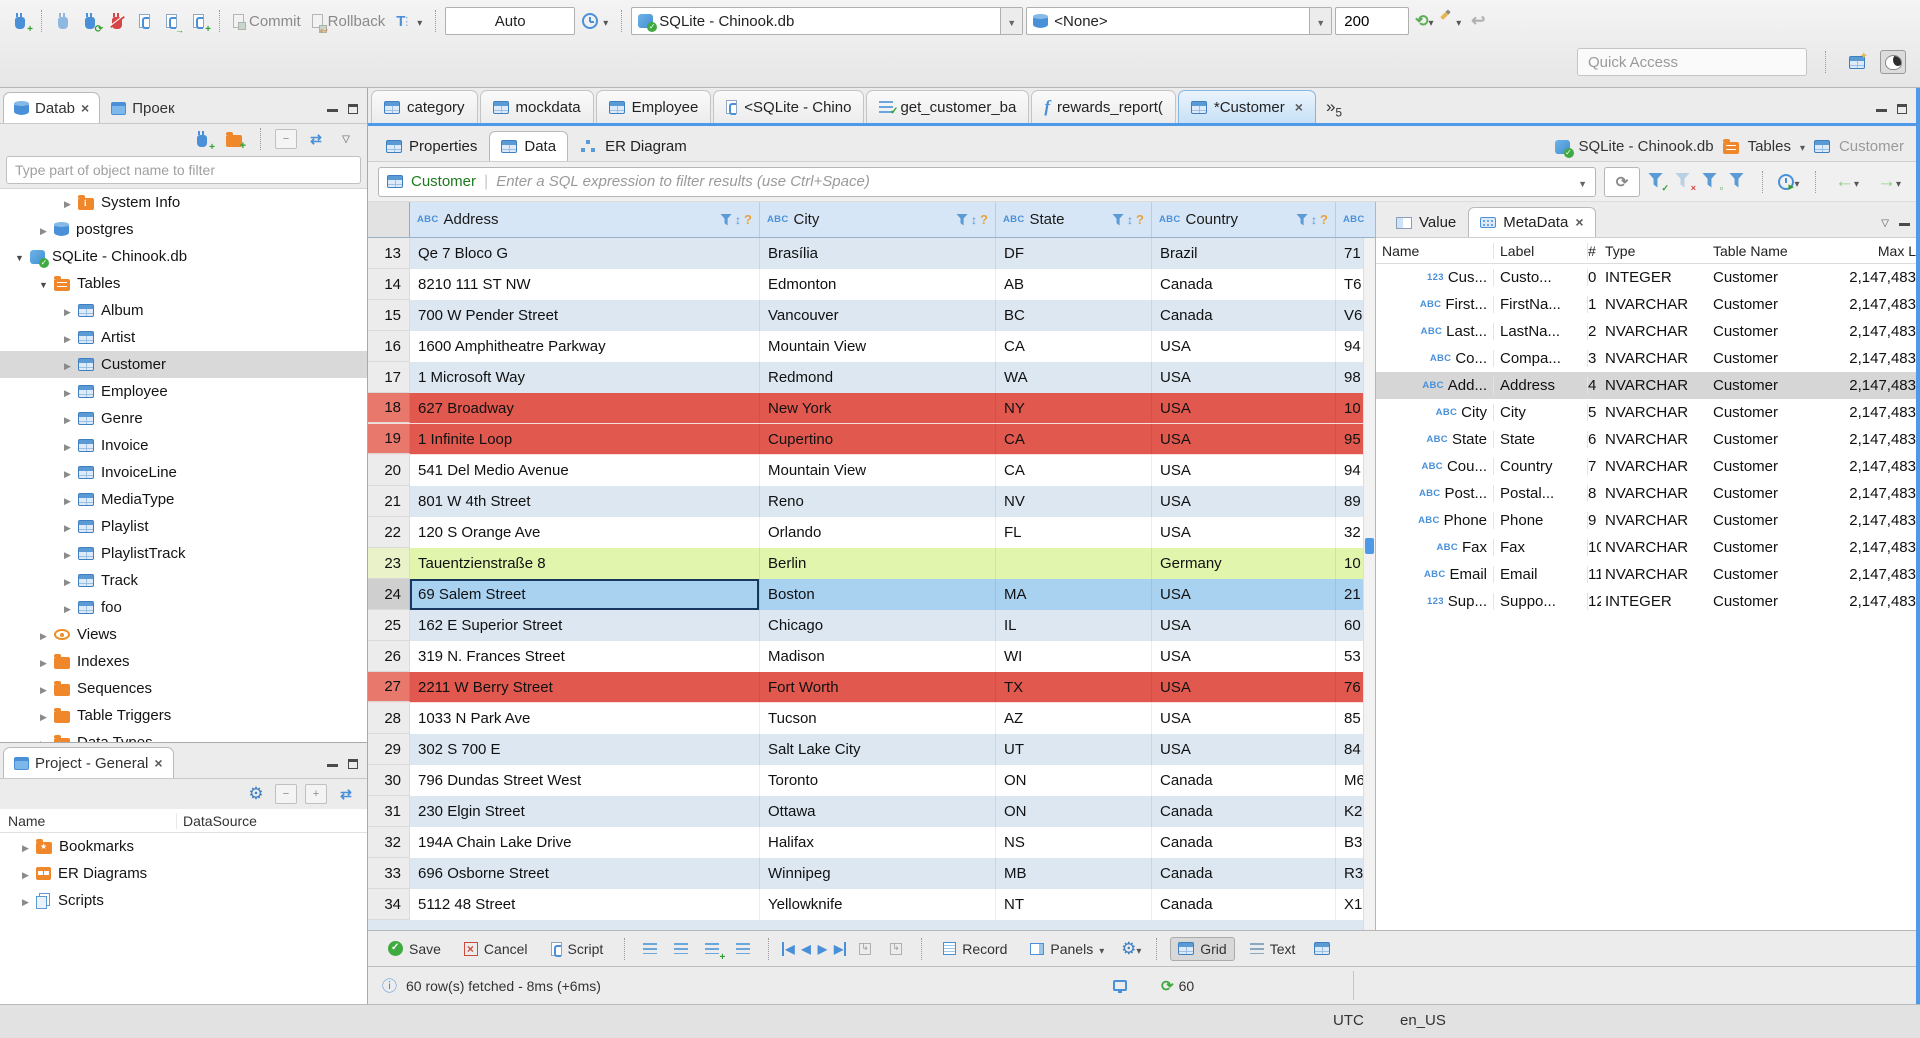  I want to click on cell-state: WA, so click(1074, 377).